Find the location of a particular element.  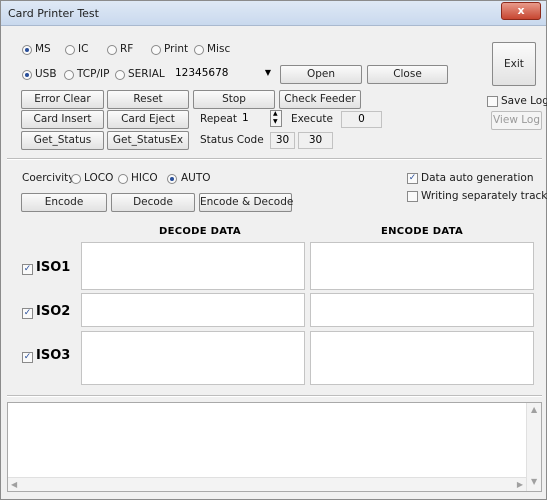

get-status-button: Get_Status is located at coordinates (62, 140).